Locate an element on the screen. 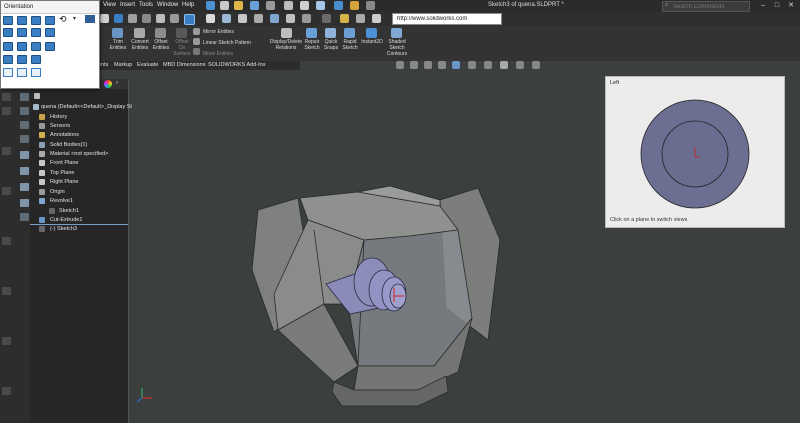  relations-display-icon is located at coordinates (286, 33).